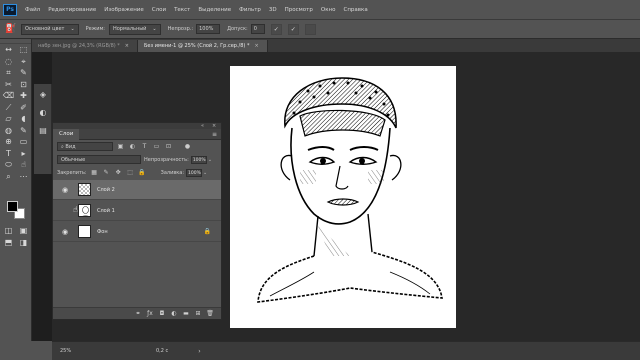 The width and height of the screenshot is (640, 360). I want to click on eyedropper-tool-icon: ✎, so click(23, 73).